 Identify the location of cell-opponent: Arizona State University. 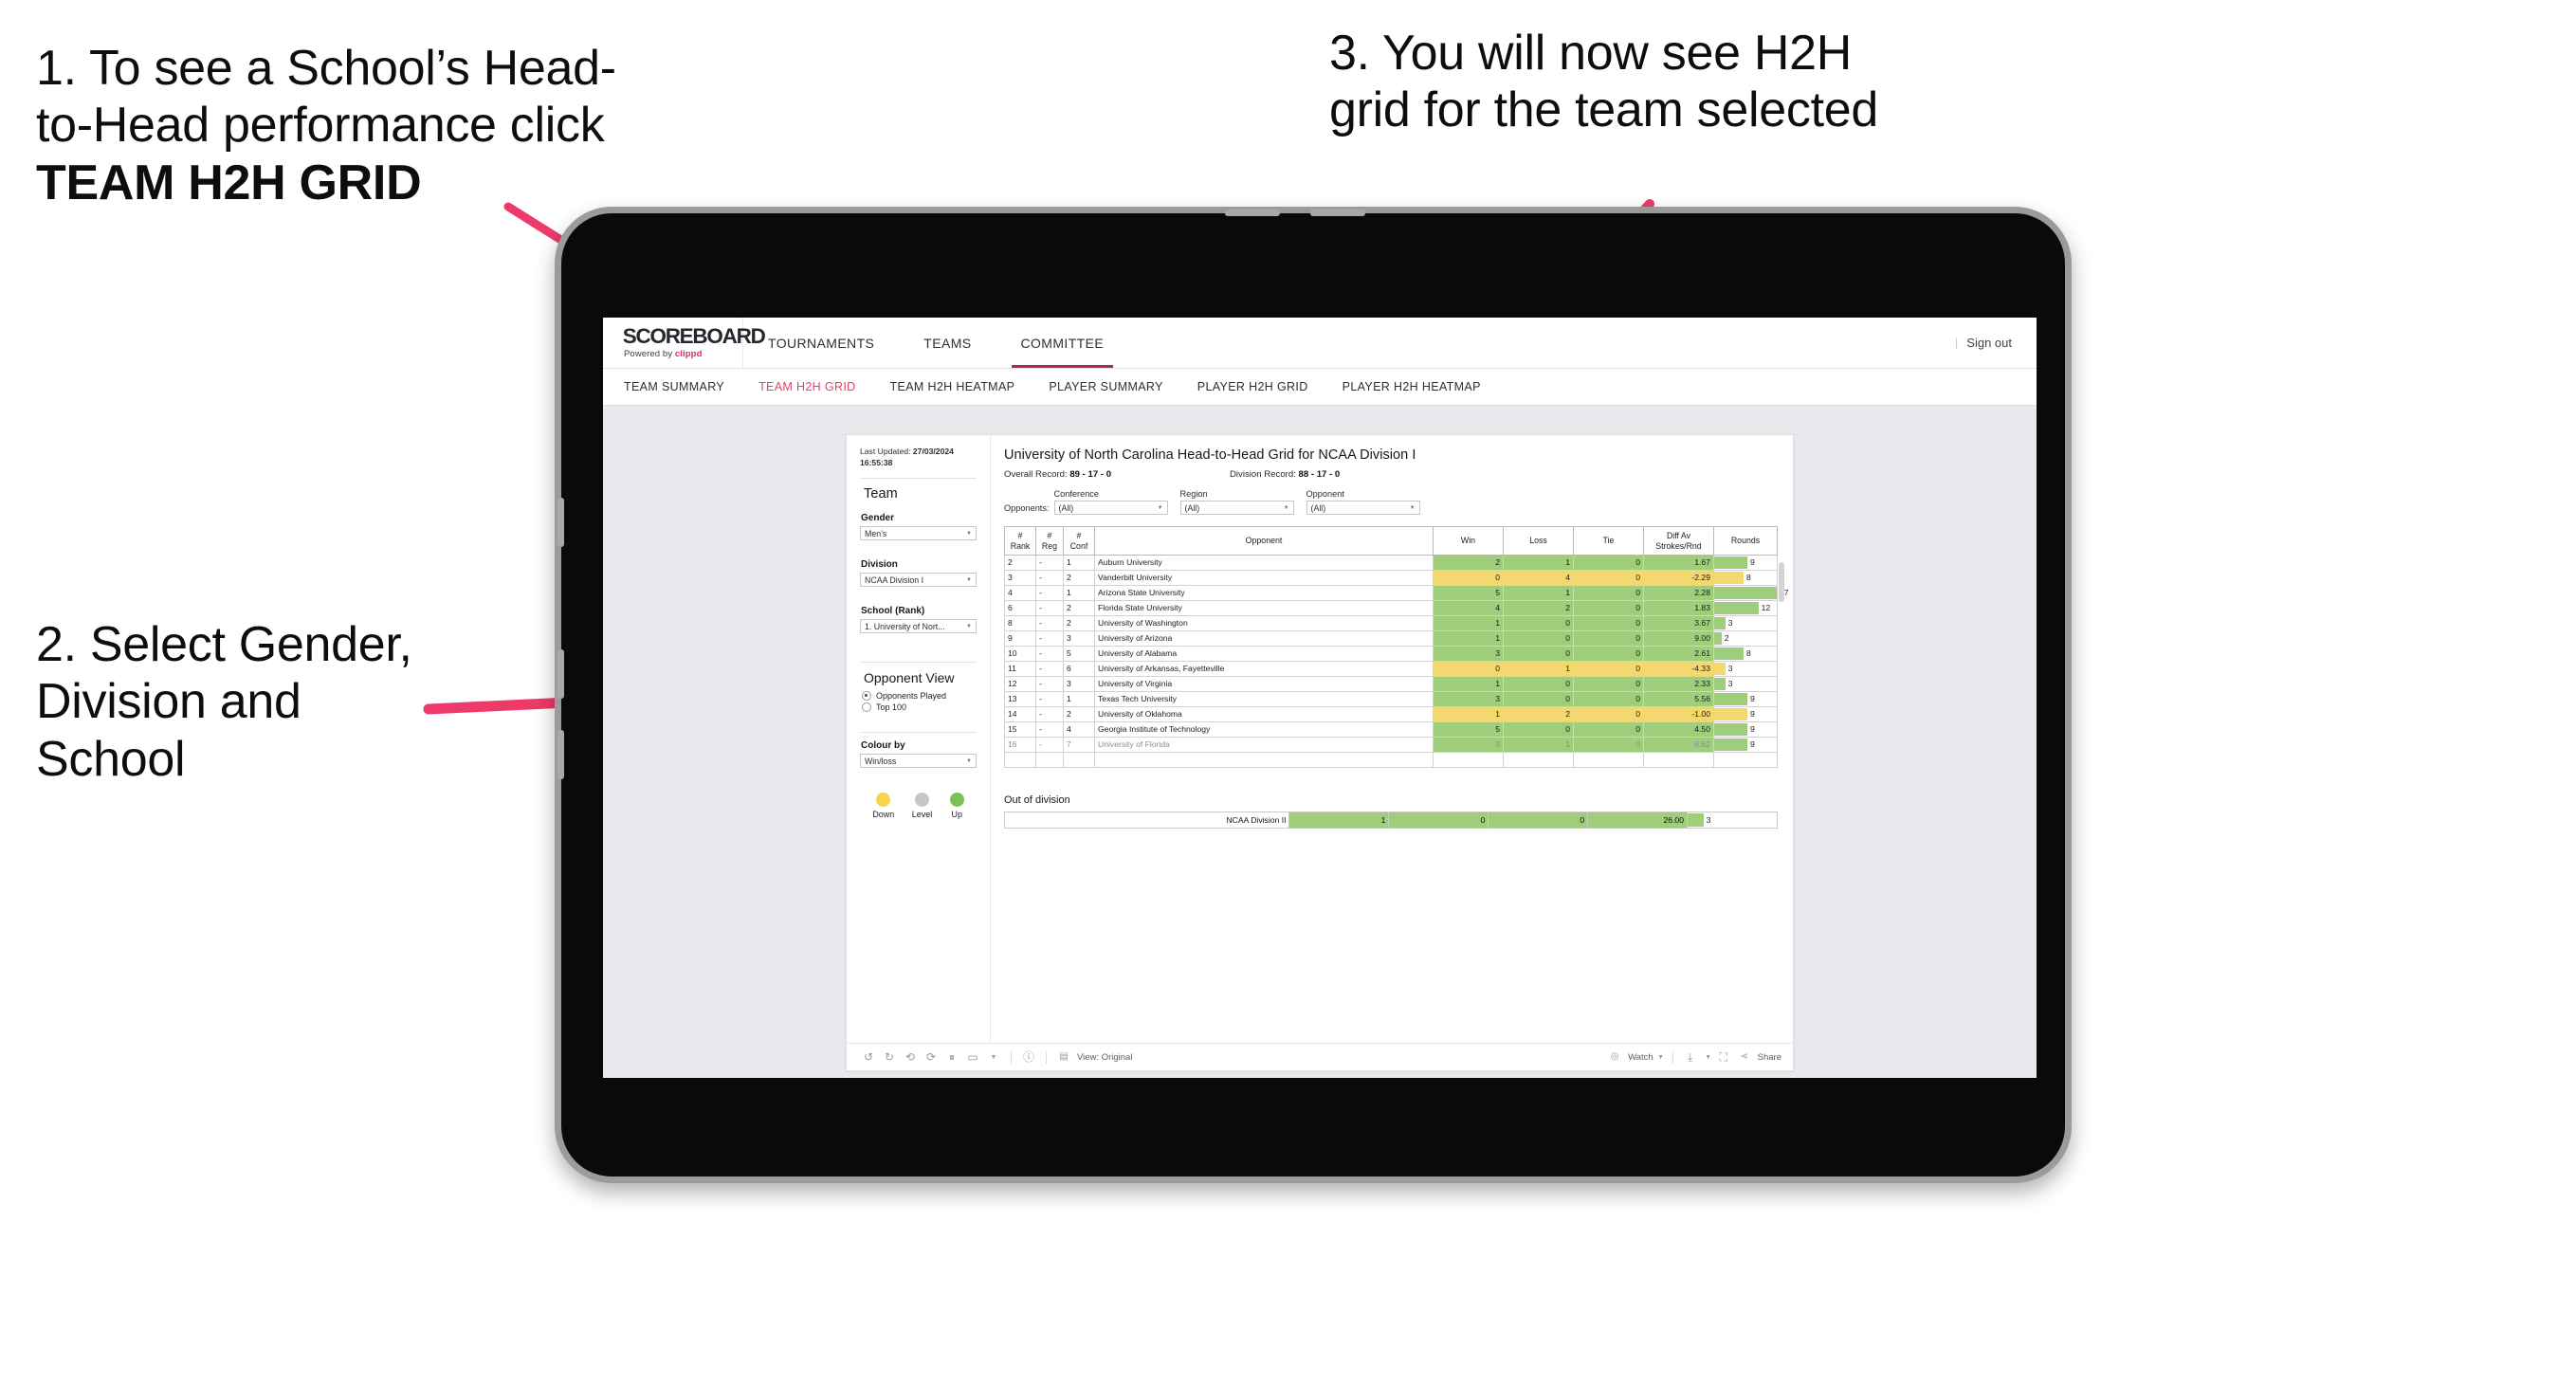
(1264, 593).